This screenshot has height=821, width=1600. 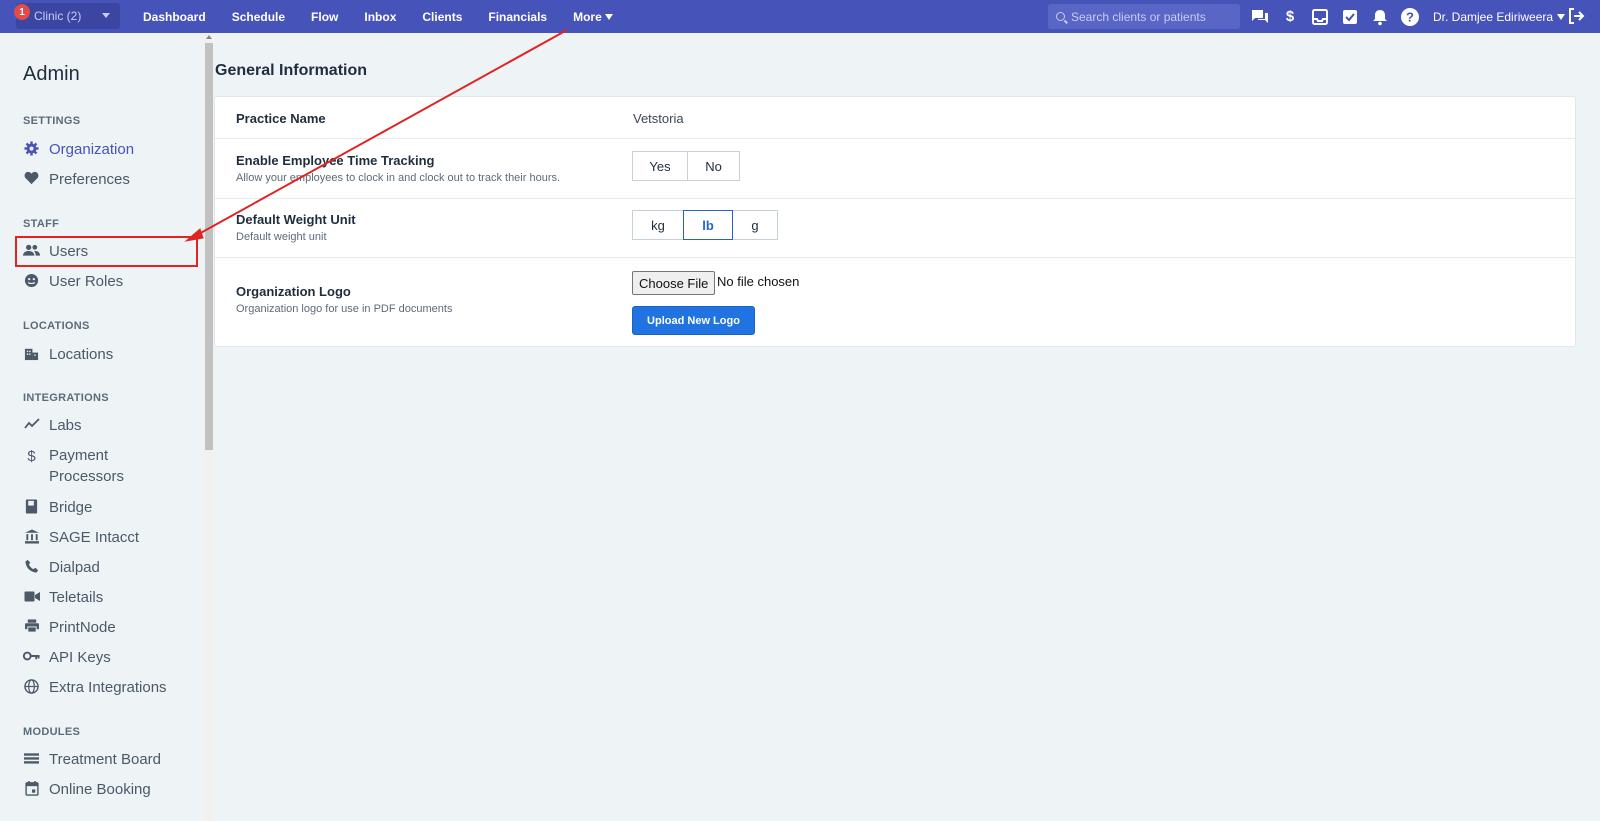 What do you see at coordinates (1320, 17) in the screenshot?
I see `inbox-tray-icon` at bounding box center [1320, 17].